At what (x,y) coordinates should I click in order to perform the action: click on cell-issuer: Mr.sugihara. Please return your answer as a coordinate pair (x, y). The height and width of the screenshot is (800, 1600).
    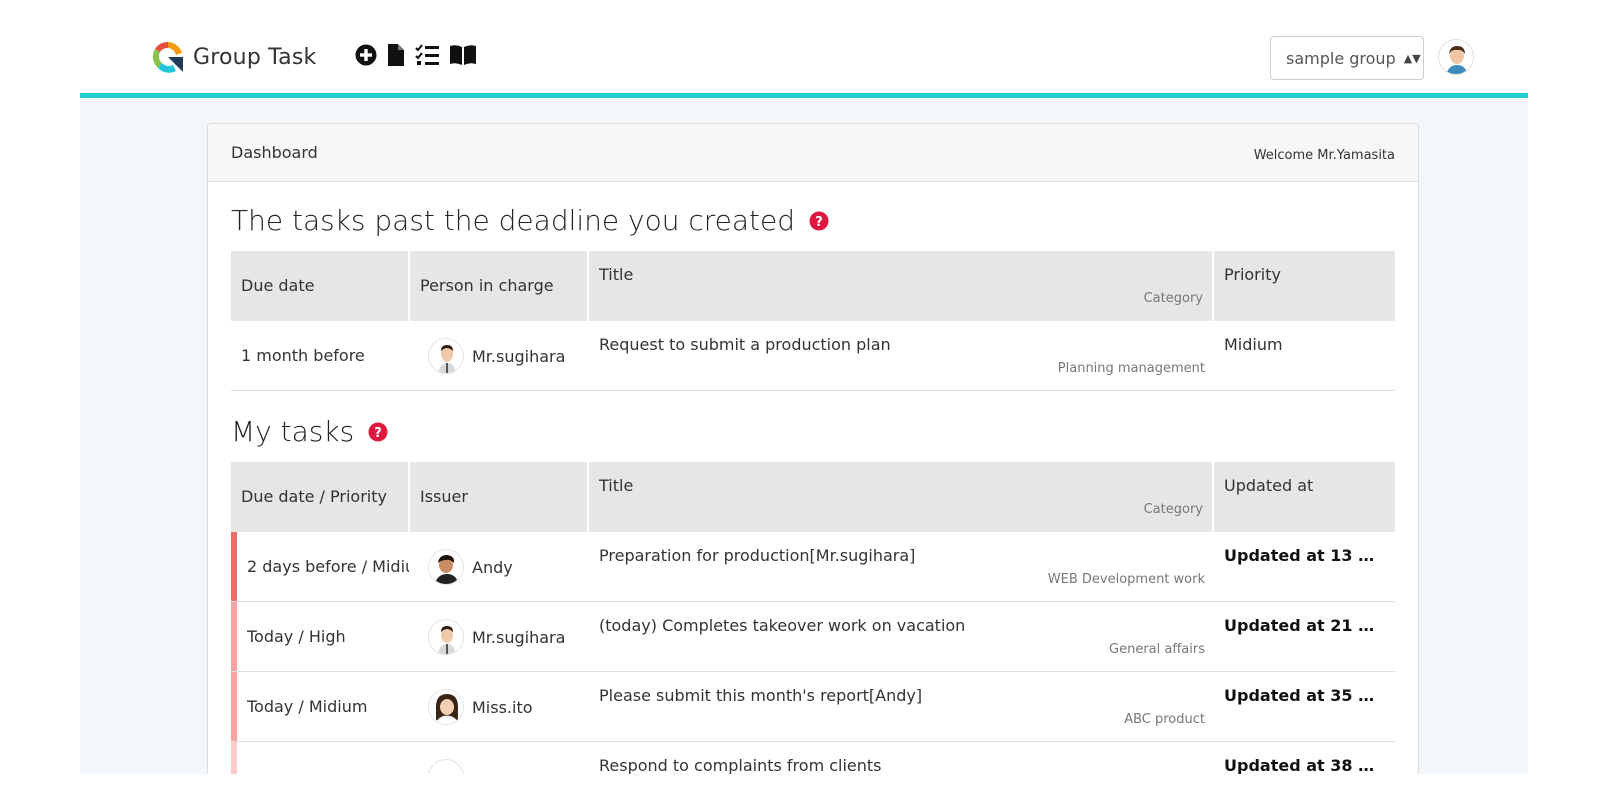
    Looking at the image, I should click on (499, 636).